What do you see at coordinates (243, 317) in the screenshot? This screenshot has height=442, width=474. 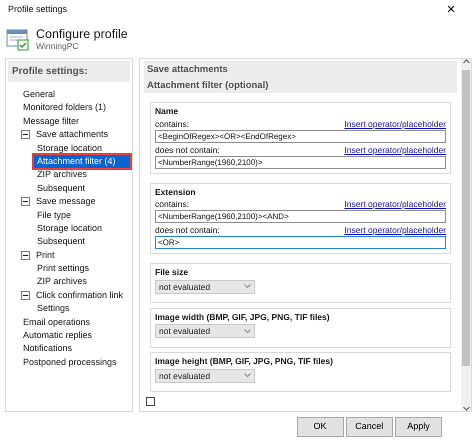 I see `group-title: Image width (BMP, GIF, JPG, PNG, TIF files)` at bounding box center [243, 317].